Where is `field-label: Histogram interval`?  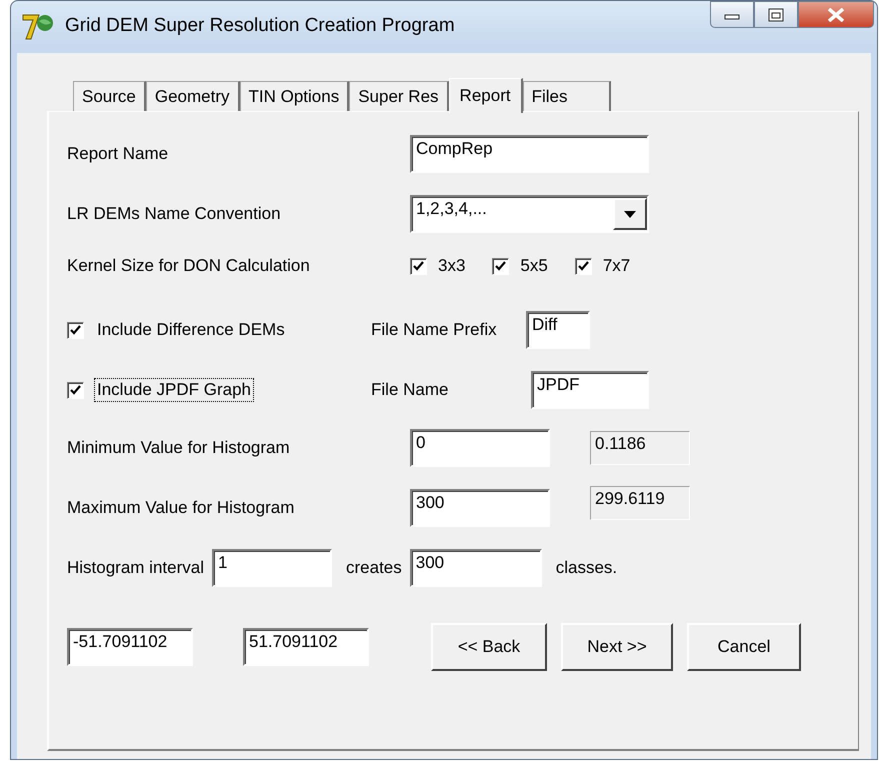
field-label: Histogram interval is located at coordinates (135, 568).